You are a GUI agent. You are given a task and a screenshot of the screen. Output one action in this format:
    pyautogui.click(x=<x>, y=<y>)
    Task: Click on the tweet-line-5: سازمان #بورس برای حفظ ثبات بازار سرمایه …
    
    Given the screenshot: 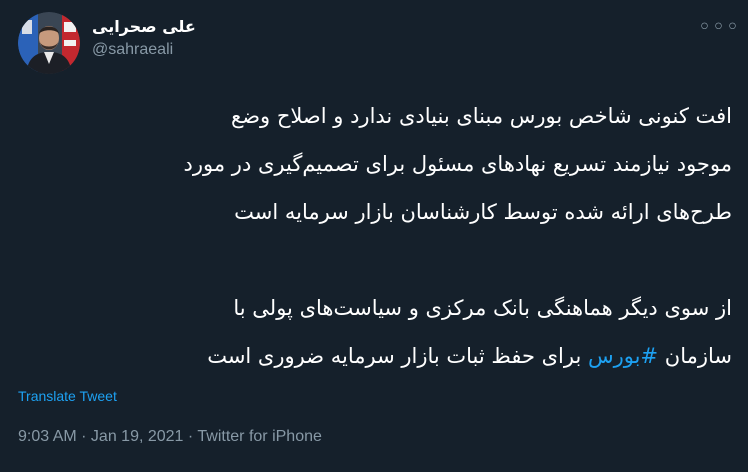 What is the action you would take?
    pyautogui.click(x=374, y=356)
    